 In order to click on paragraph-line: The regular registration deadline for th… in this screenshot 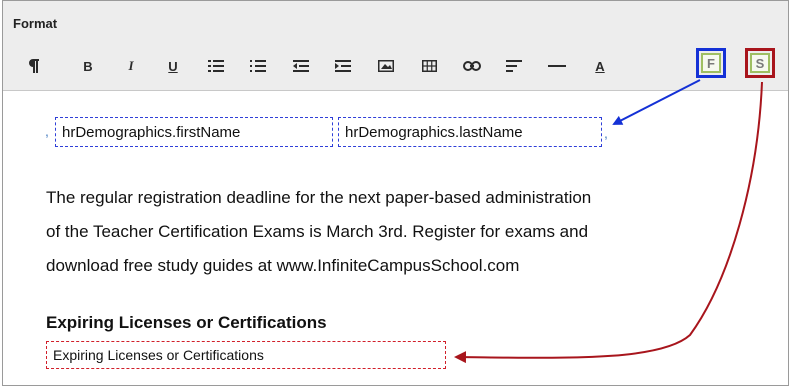, I will do `click(319, 197)`.